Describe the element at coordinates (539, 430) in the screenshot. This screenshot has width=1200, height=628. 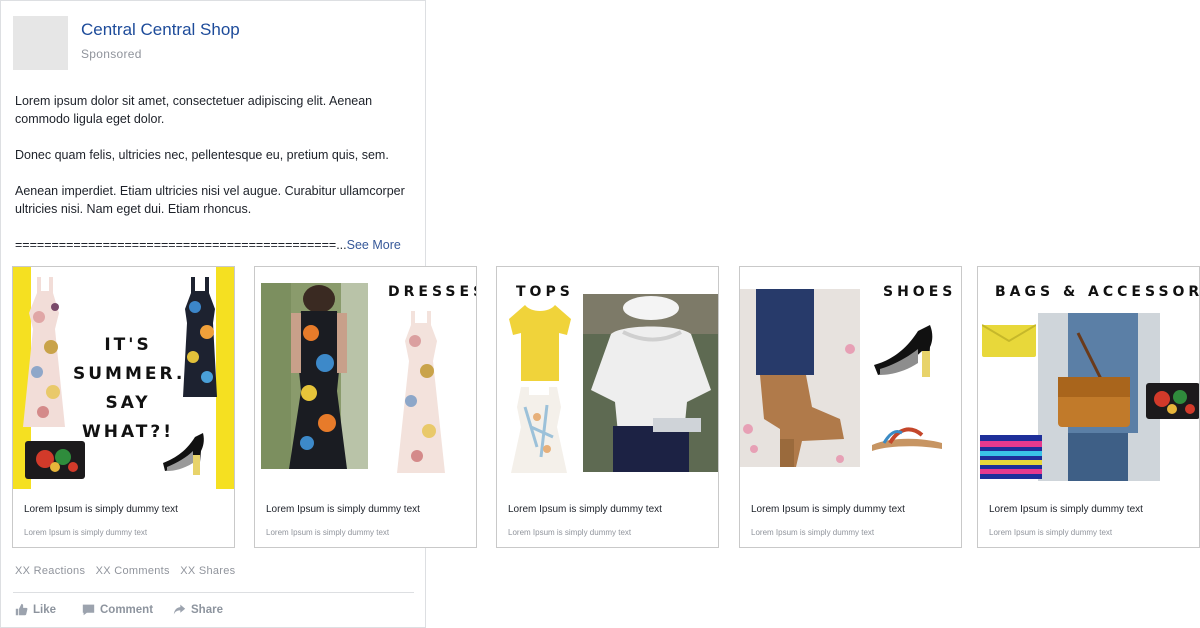
I see `pastel-print-top-image` at that location.